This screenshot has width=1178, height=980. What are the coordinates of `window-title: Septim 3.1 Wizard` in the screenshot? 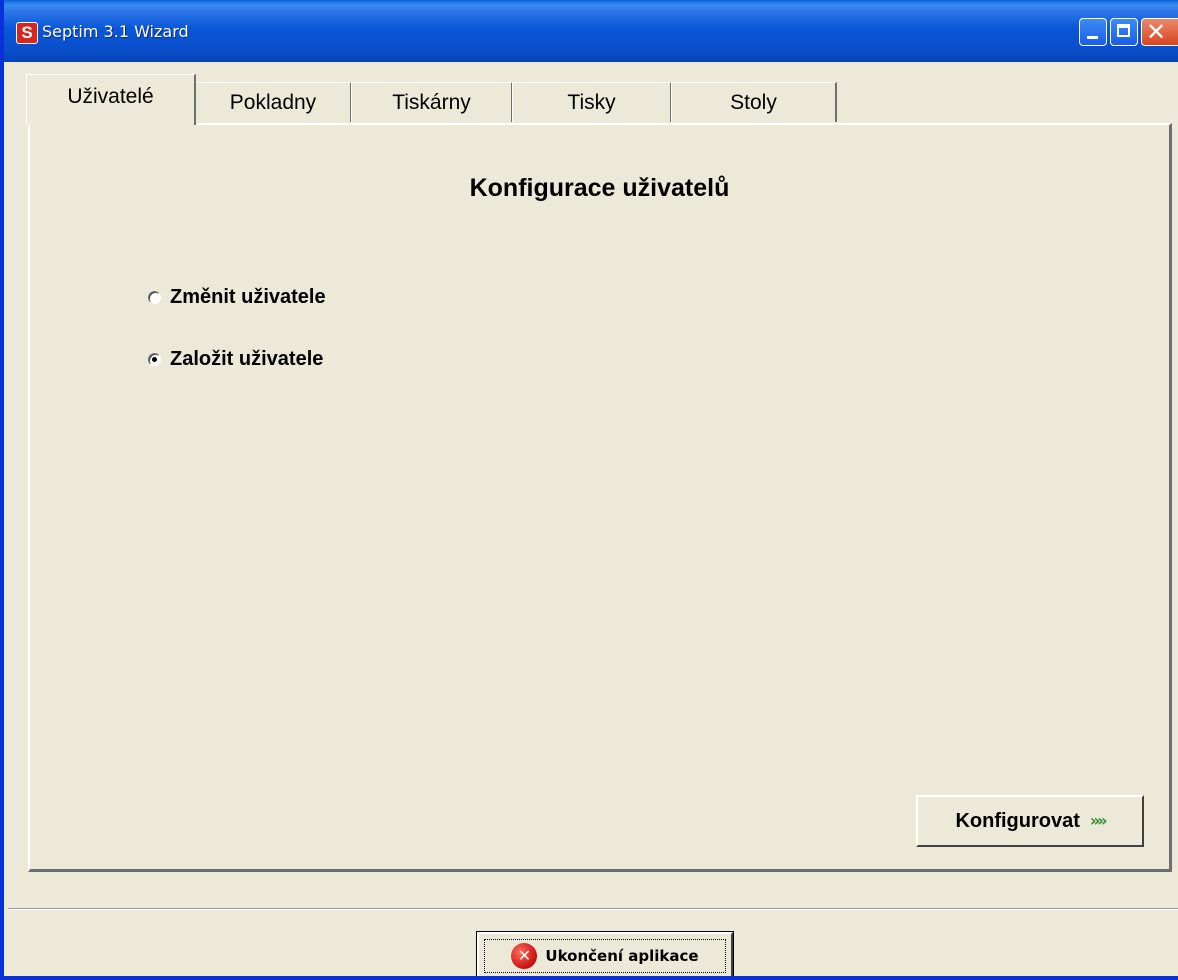 It's located at (115, 31).